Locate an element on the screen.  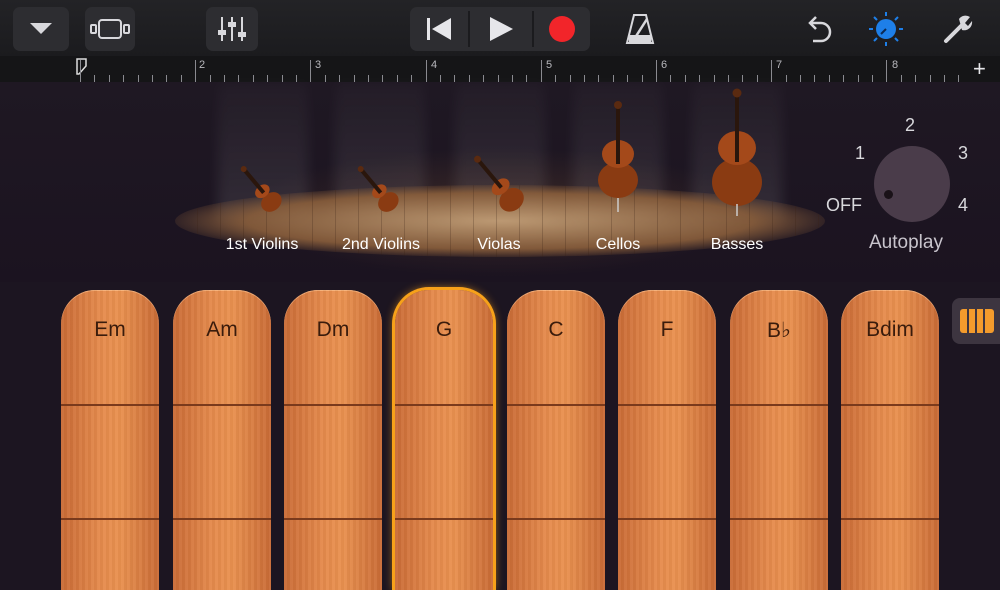
play-button is located at coordinates (501, 29).